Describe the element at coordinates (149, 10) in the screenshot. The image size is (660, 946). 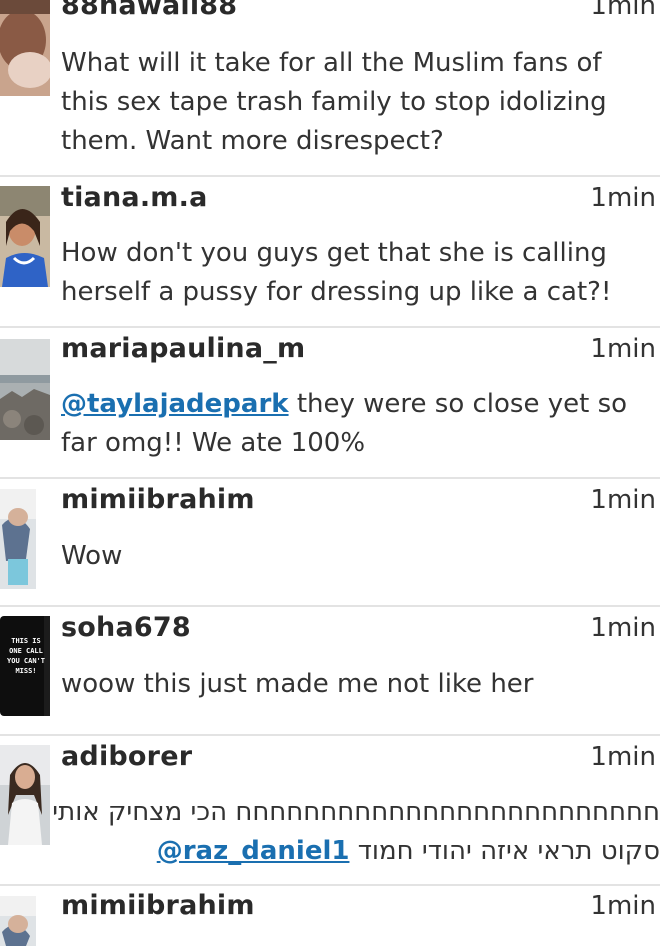
I see `username: 88hawaii88` at that location.